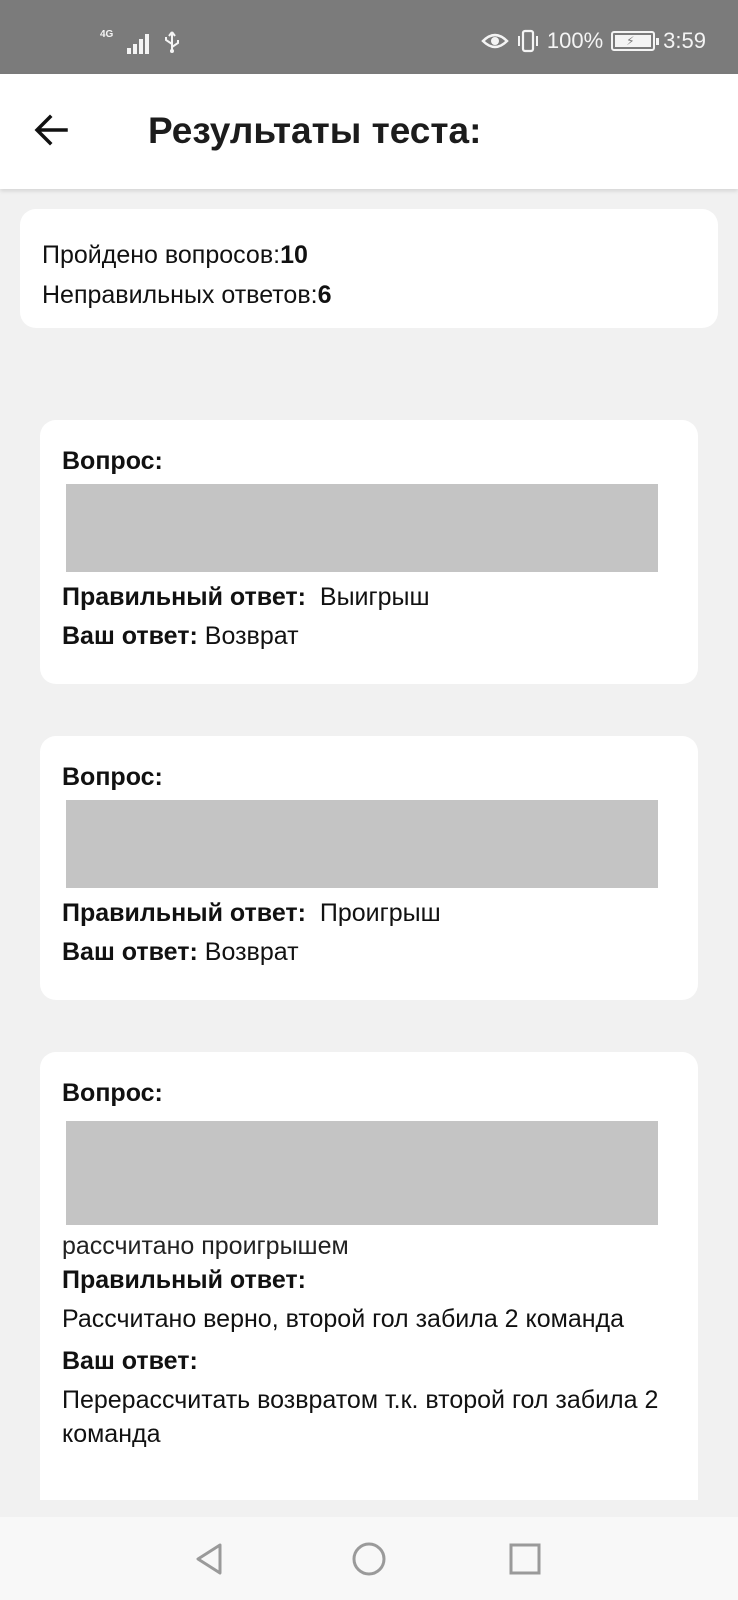 The width and height of the screenshot is (738, 1600). What do you see at coordinates (495, 41) in the screenshot?
I see `eye-icon` at bounding box center [495, 41].